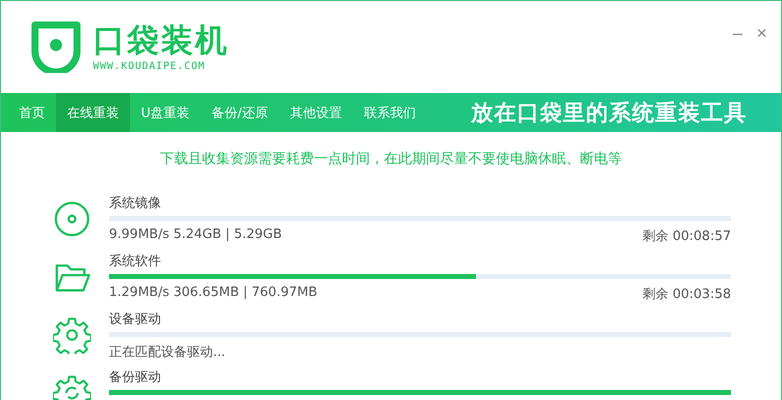  I want to click on disc-icon, so click(72, 219).